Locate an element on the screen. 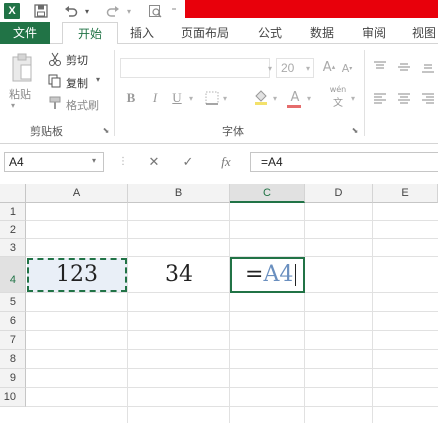 The height and width of the screenshot is (423, 438). align-top-icon is located at coordinates (380, 67).